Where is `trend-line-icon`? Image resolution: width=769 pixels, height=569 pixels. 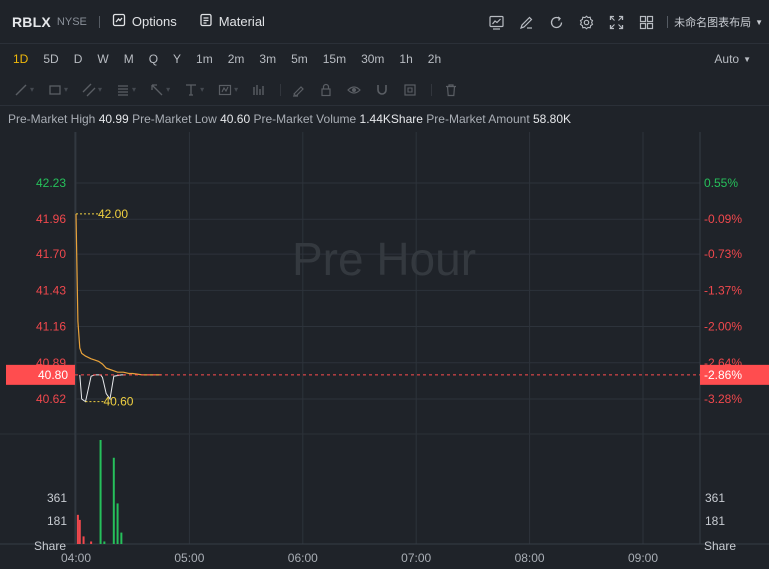 trend-line-icon is located at coordinates (21, 89).